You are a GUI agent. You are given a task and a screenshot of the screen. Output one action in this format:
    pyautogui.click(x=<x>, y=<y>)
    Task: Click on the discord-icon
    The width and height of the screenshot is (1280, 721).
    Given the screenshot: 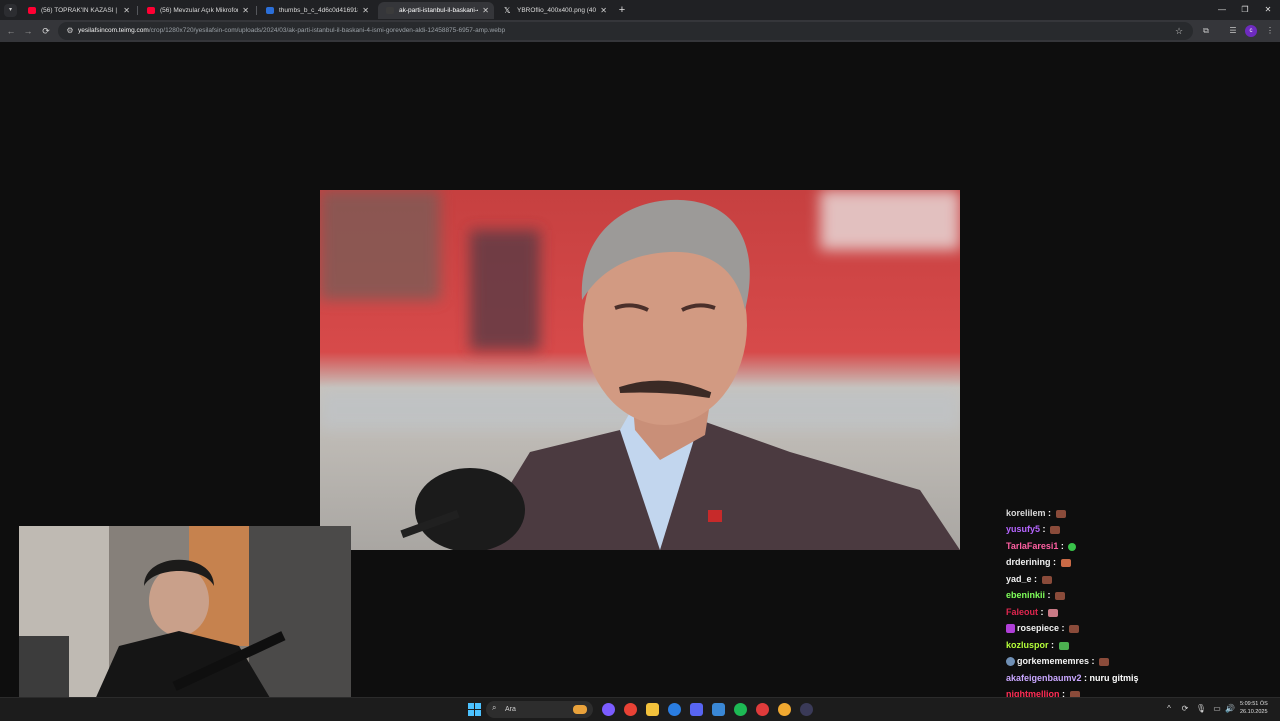 What is the action you would take?
    pyautogui.click(x=696, y=709)
    